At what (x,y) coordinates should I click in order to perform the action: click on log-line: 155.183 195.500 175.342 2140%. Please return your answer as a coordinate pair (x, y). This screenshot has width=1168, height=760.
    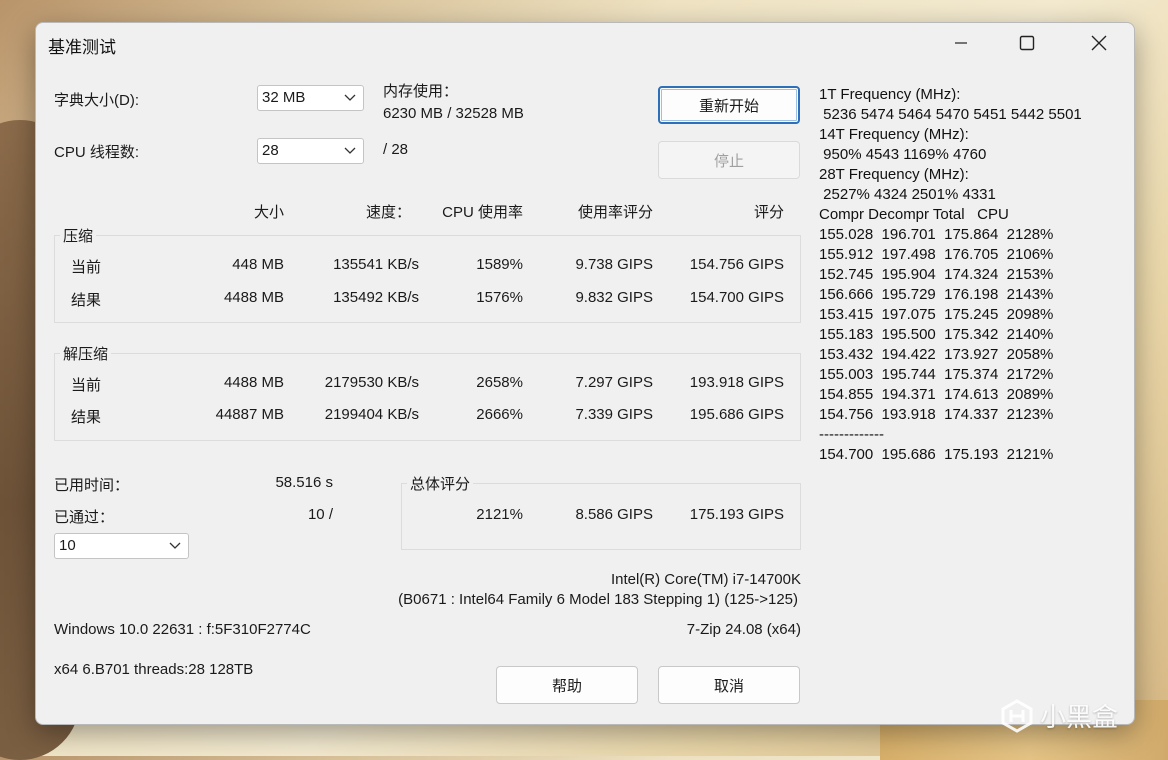
    Looking at the image, I should click on (936, 334).